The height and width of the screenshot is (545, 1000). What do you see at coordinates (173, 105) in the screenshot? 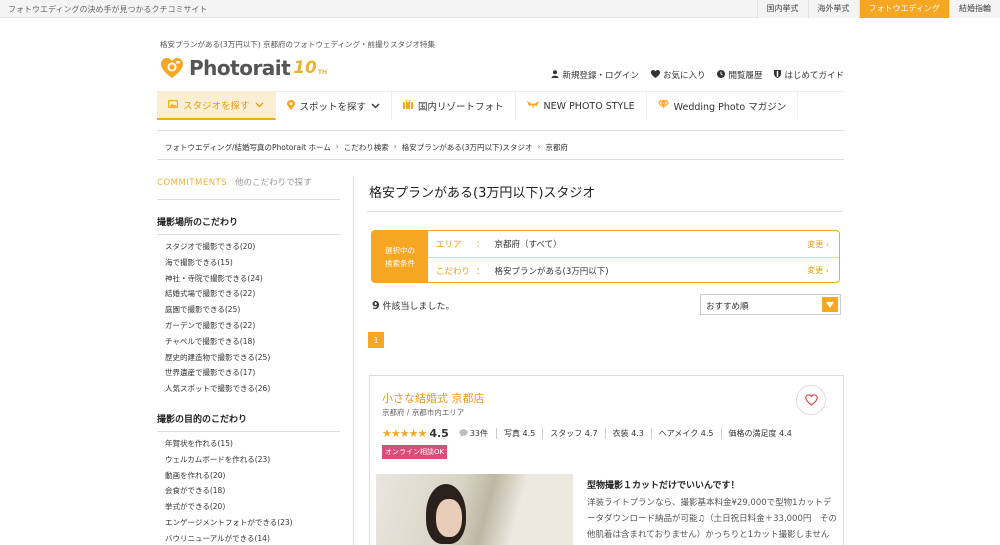
I see `photo-icon` at bounding box center [173, 105].